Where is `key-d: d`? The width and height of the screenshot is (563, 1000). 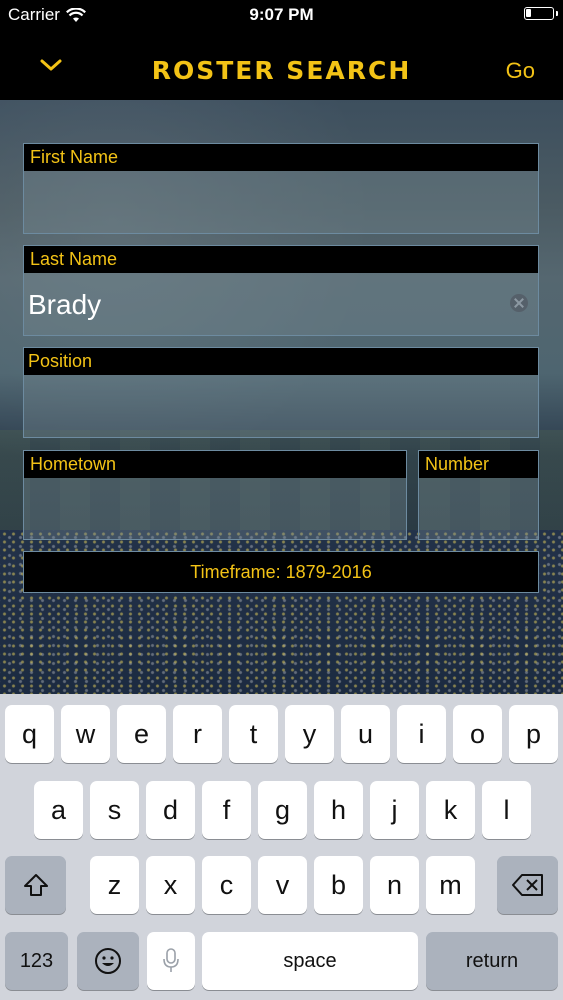
key-d: d is located at coordinates (170, 810).